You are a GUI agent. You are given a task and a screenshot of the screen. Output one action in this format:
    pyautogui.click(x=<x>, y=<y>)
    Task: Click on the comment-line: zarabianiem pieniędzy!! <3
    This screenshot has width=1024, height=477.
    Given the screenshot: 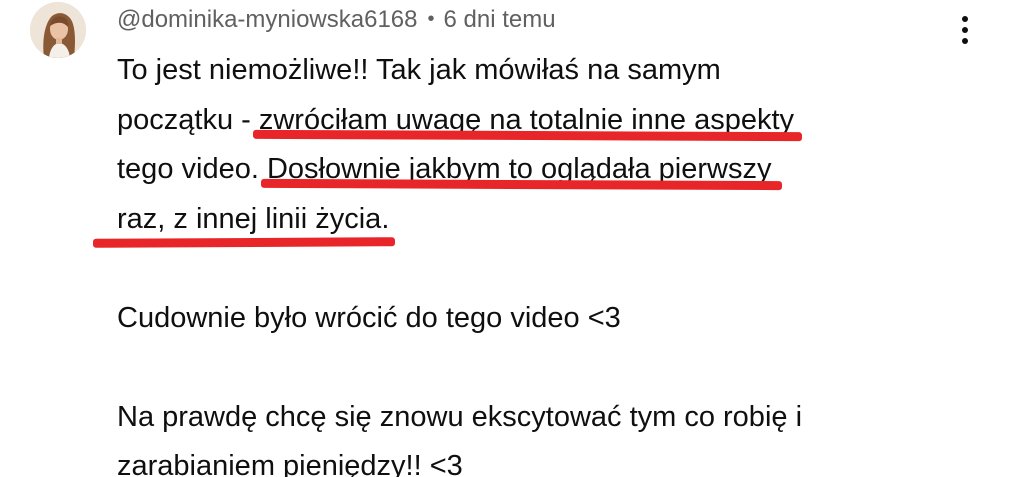 What is the action you would take?
    pyautogui.click(x=290, y=463)
    